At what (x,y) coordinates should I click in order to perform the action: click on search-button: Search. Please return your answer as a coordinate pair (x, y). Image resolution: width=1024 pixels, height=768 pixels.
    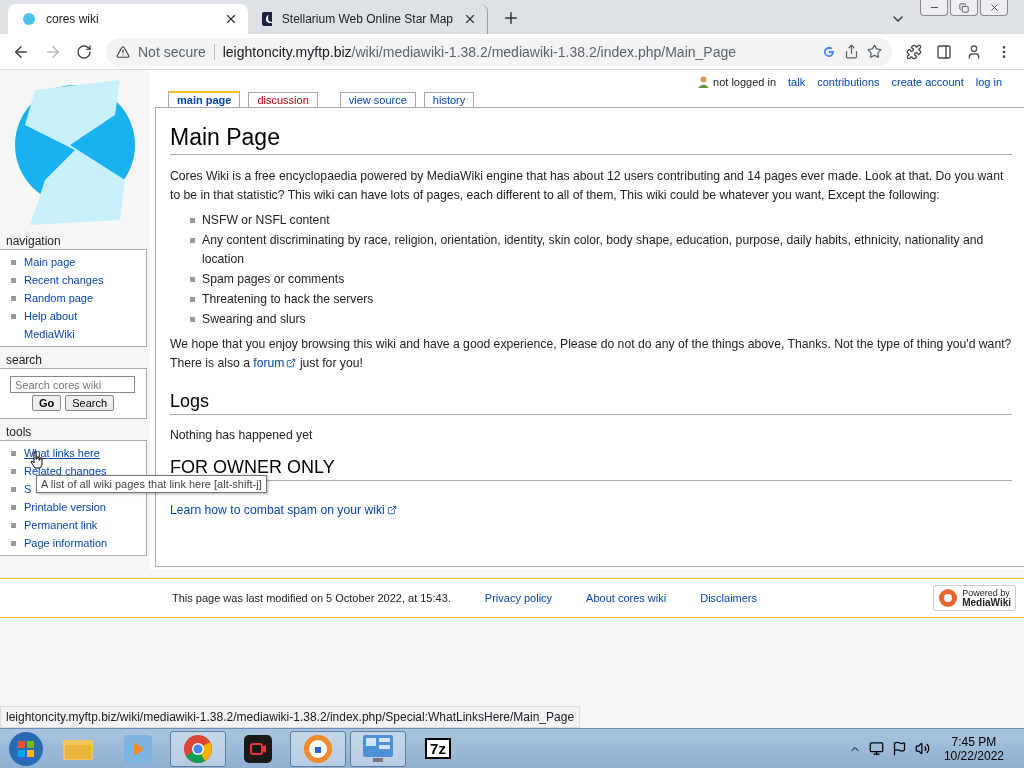
    Looking at the image, I should click on (90, 403).